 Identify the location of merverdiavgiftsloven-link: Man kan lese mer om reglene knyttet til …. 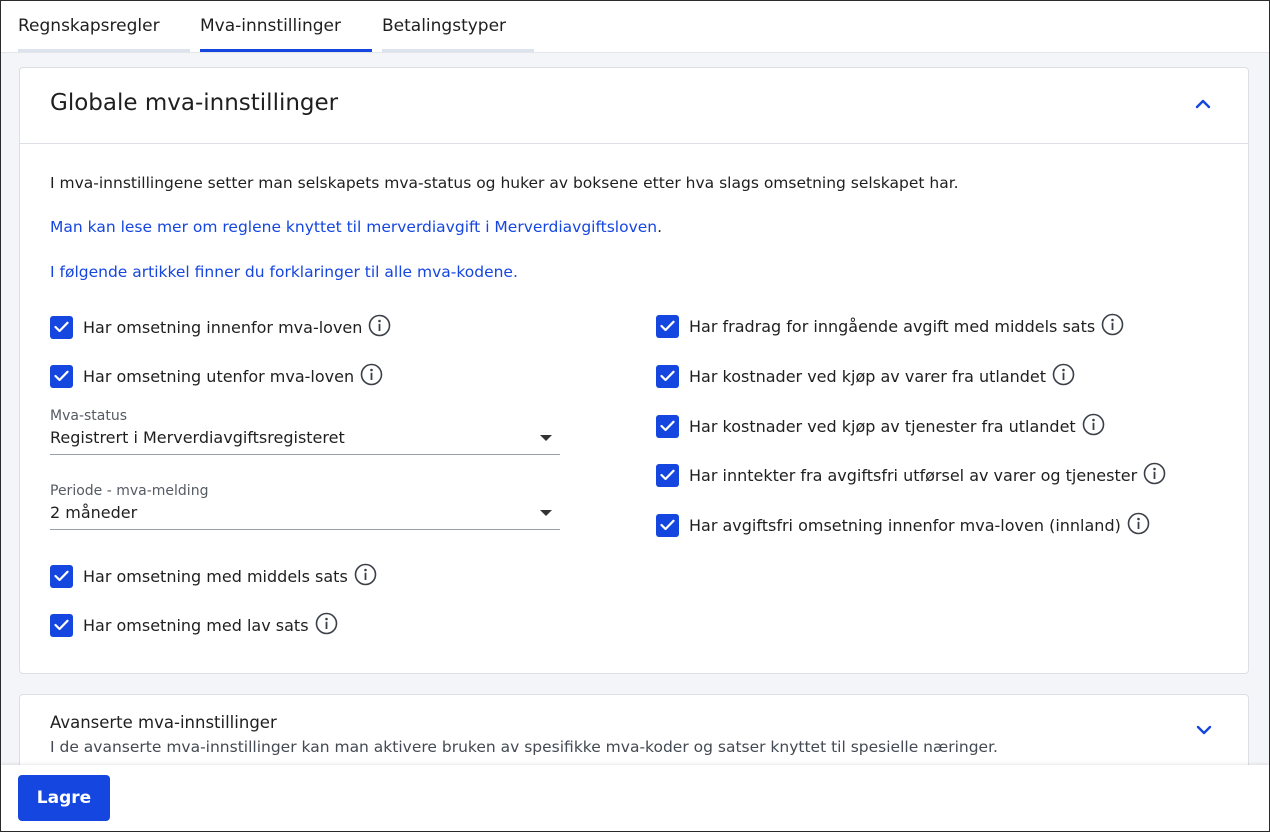
(353, 227).